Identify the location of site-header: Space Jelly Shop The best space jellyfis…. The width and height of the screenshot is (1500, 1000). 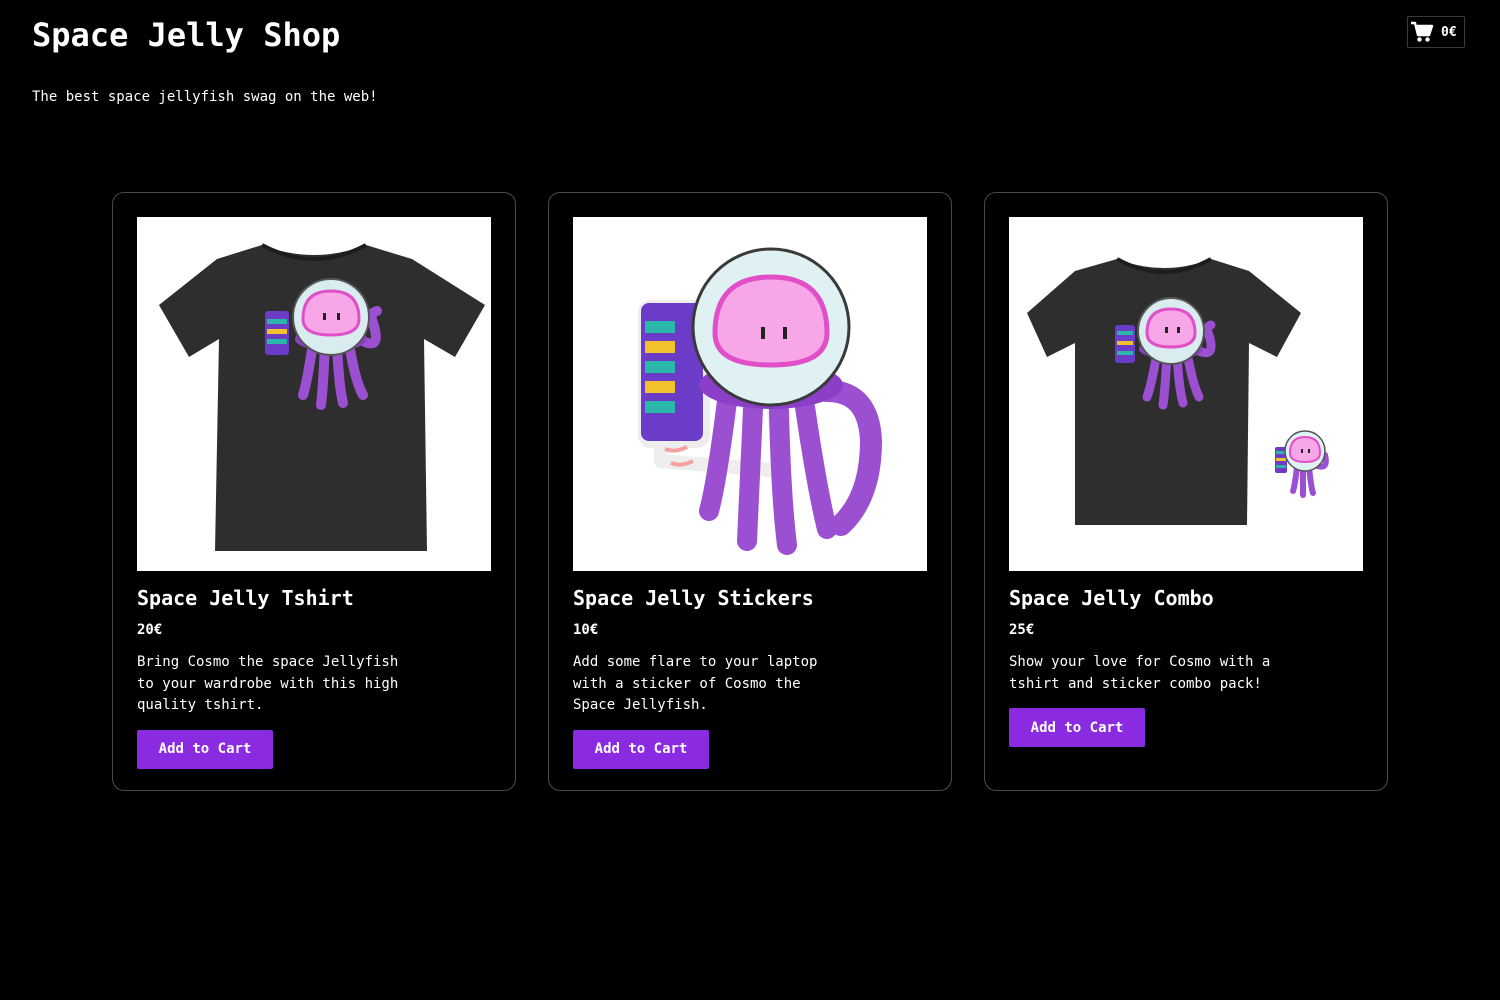
(205, 60).